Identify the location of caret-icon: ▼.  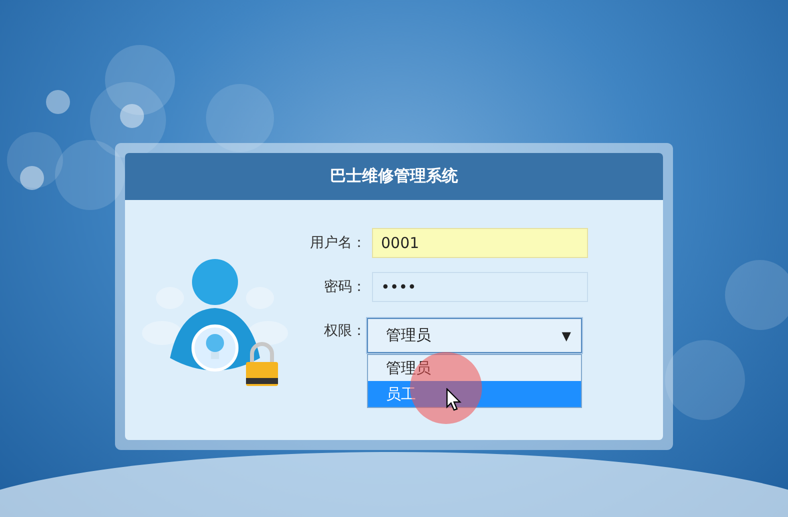
(566, 335).